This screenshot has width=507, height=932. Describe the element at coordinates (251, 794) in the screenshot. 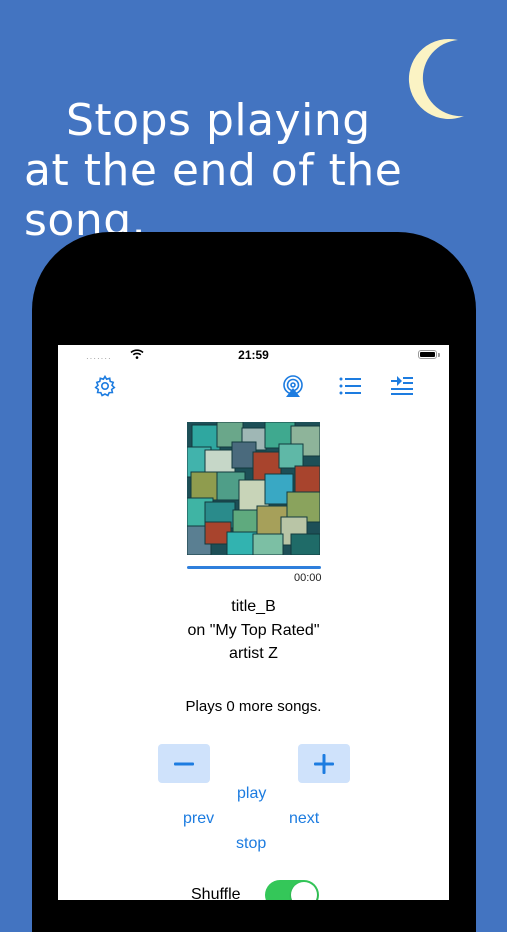

I see `play-button: play` at that location.